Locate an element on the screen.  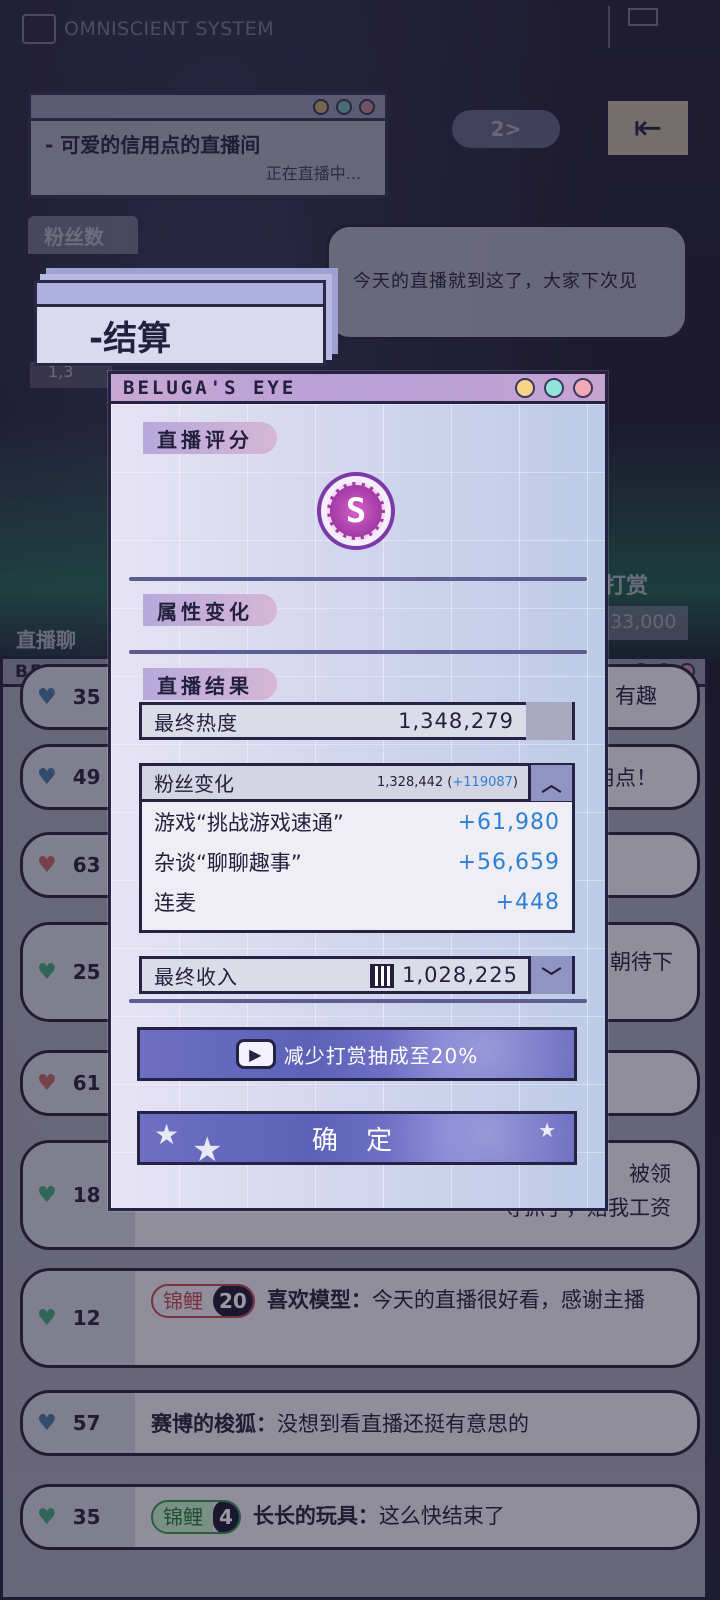
window-dot-green-icon is located at coordinates (554, 388).